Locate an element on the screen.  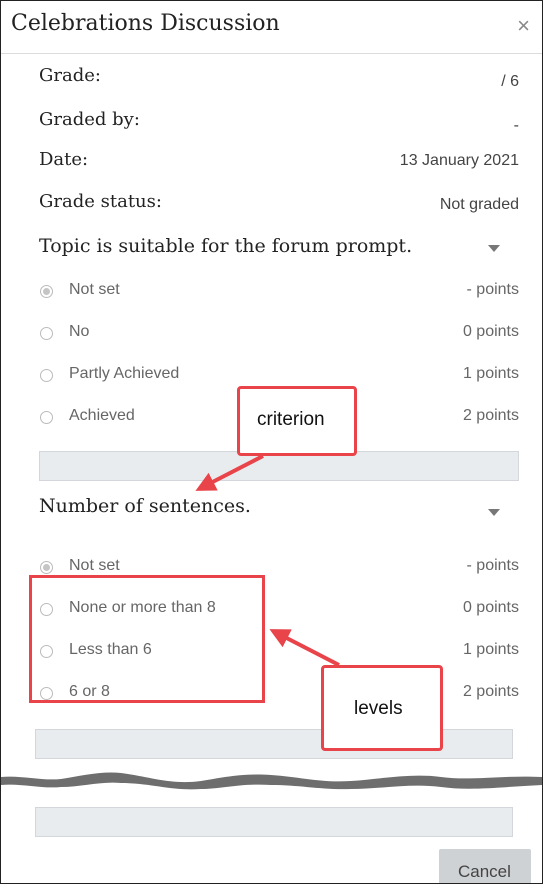
grade-status-row: Grade status: Not graded is located at coordinates (279, 206).